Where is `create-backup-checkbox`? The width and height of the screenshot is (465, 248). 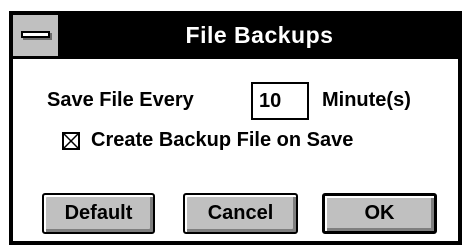
create-backup-checkbox is located at coordinates (71, 141).